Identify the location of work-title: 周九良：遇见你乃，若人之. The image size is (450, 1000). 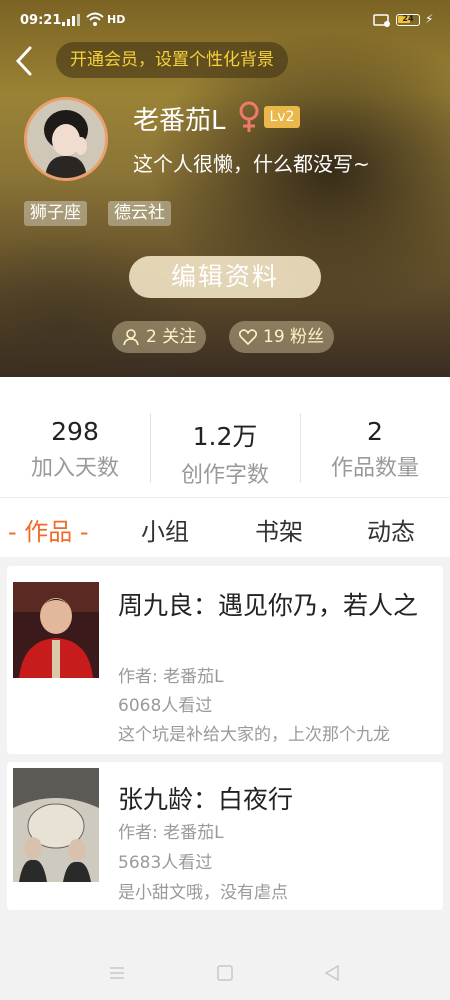
(268, 605).